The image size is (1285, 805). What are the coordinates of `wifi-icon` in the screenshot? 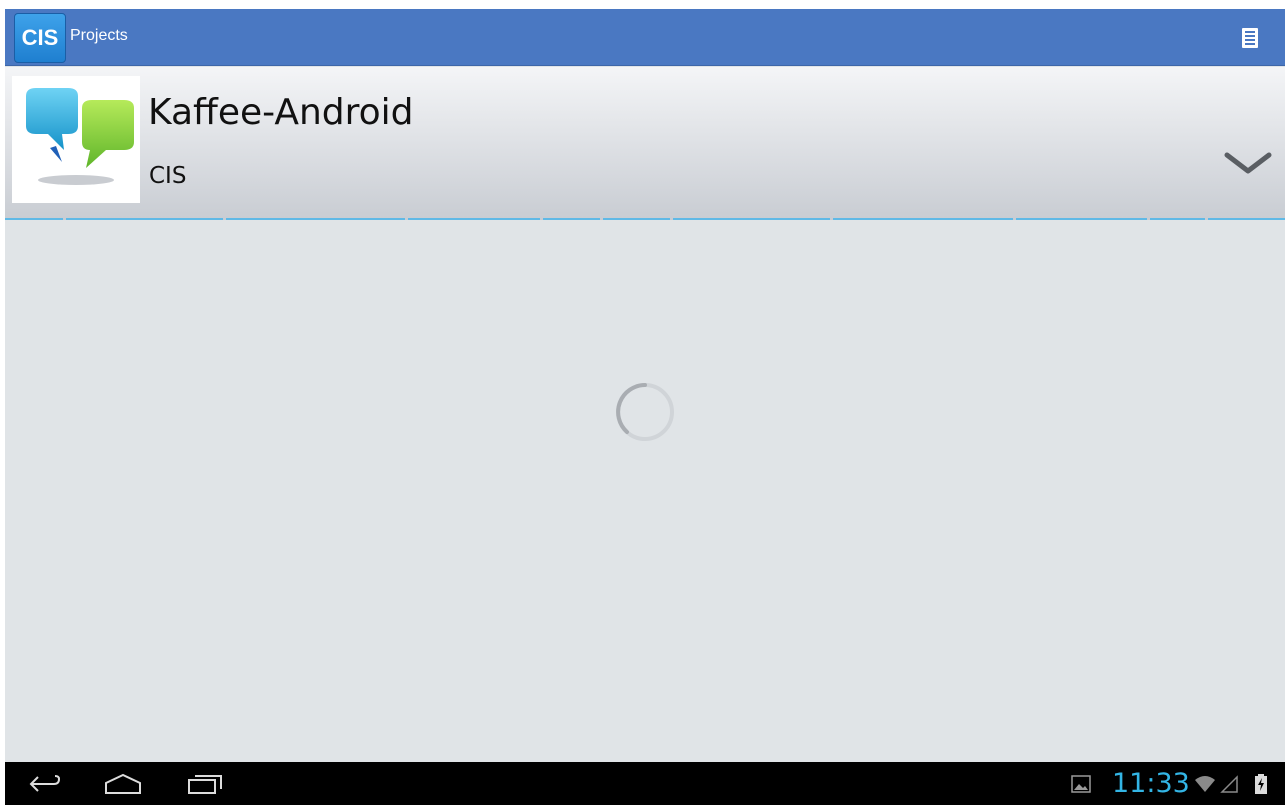 It's located at (1205, 784).